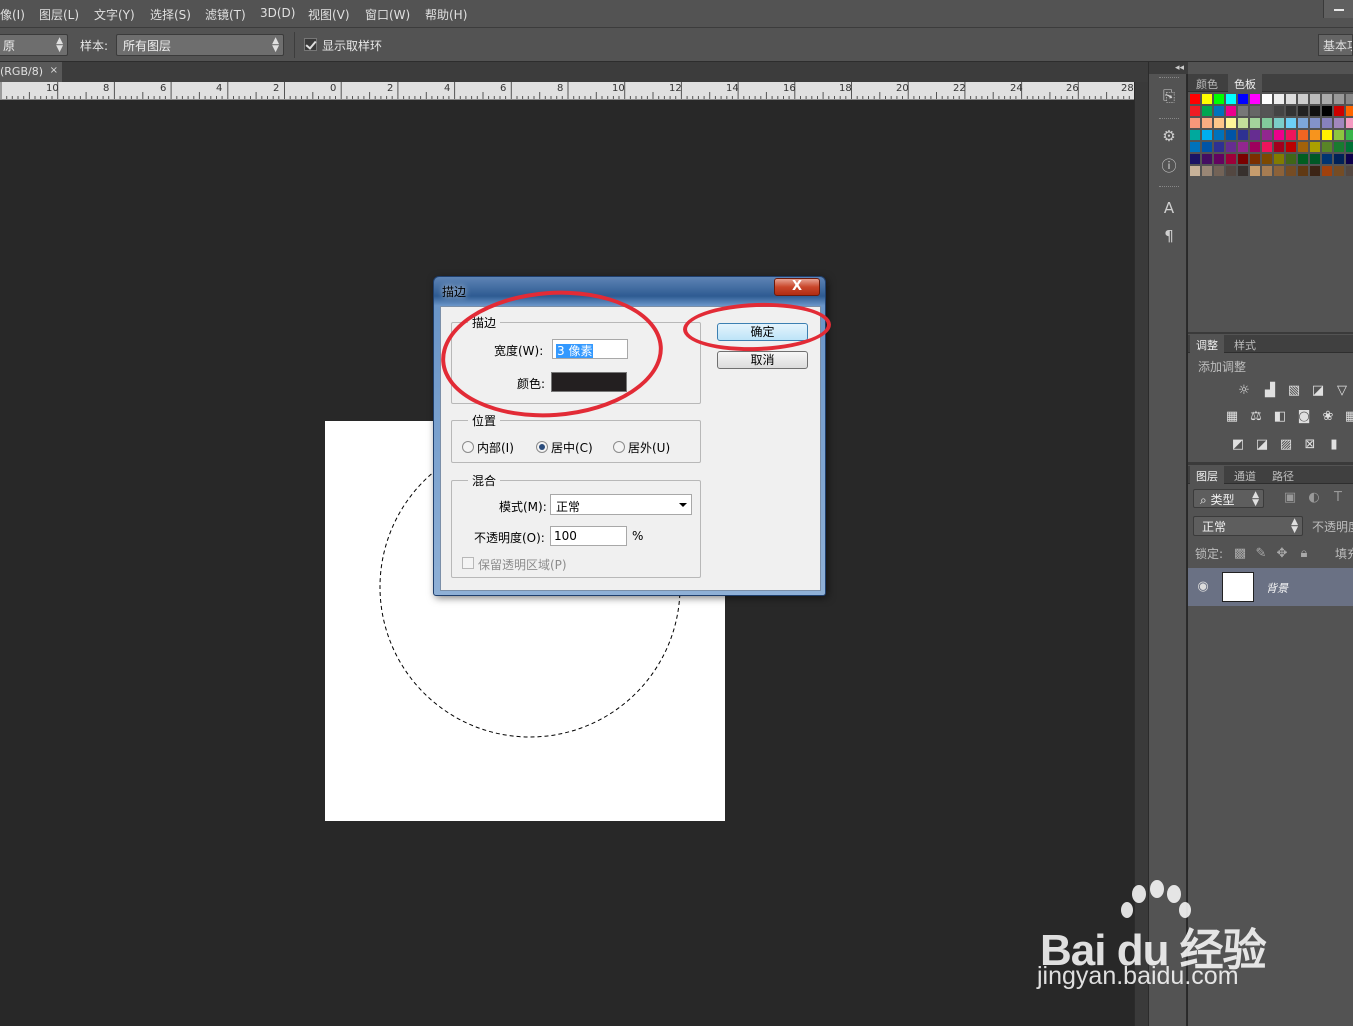  Describe the element at coordinates (1245, 344) in the screenshot. I see `tab-styles: 样式` at that location.